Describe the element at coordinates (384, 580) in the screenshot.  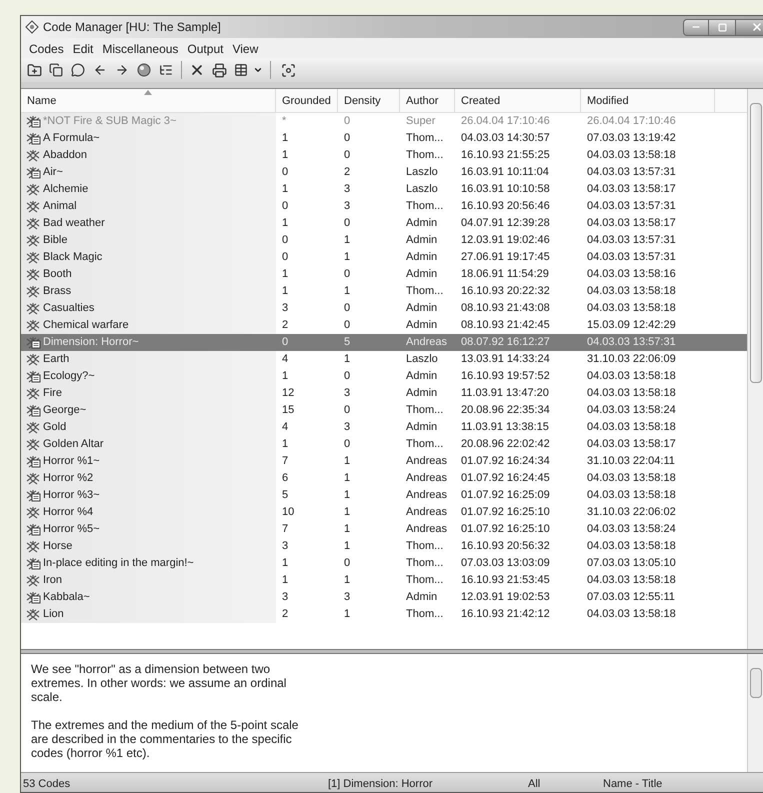
I see `table-row: Iron 1 1 Thom... 16.10.93 21:53:45 04.03.03 13:58:18` at that location.